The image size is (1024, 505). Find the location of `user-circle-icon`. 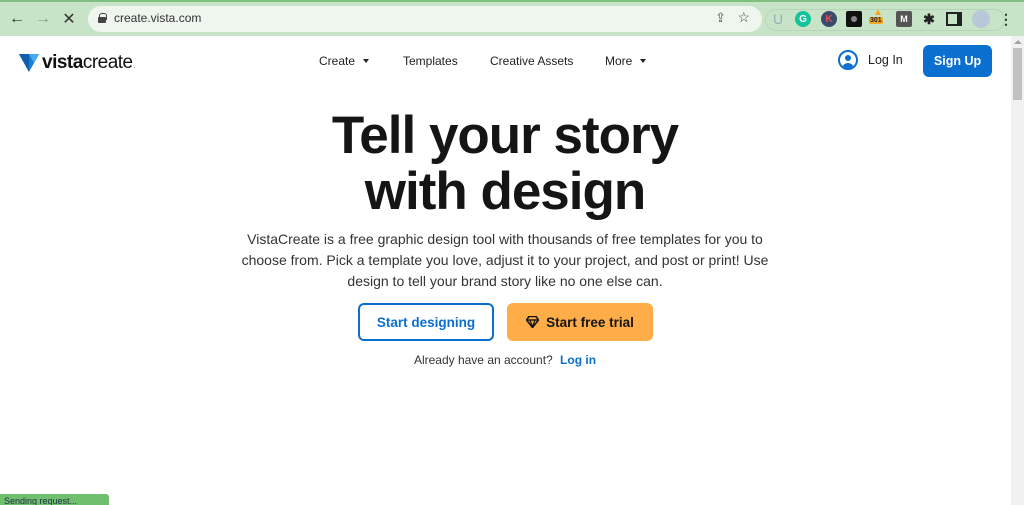

user-circle-icon is located at coordinates (848, 60).